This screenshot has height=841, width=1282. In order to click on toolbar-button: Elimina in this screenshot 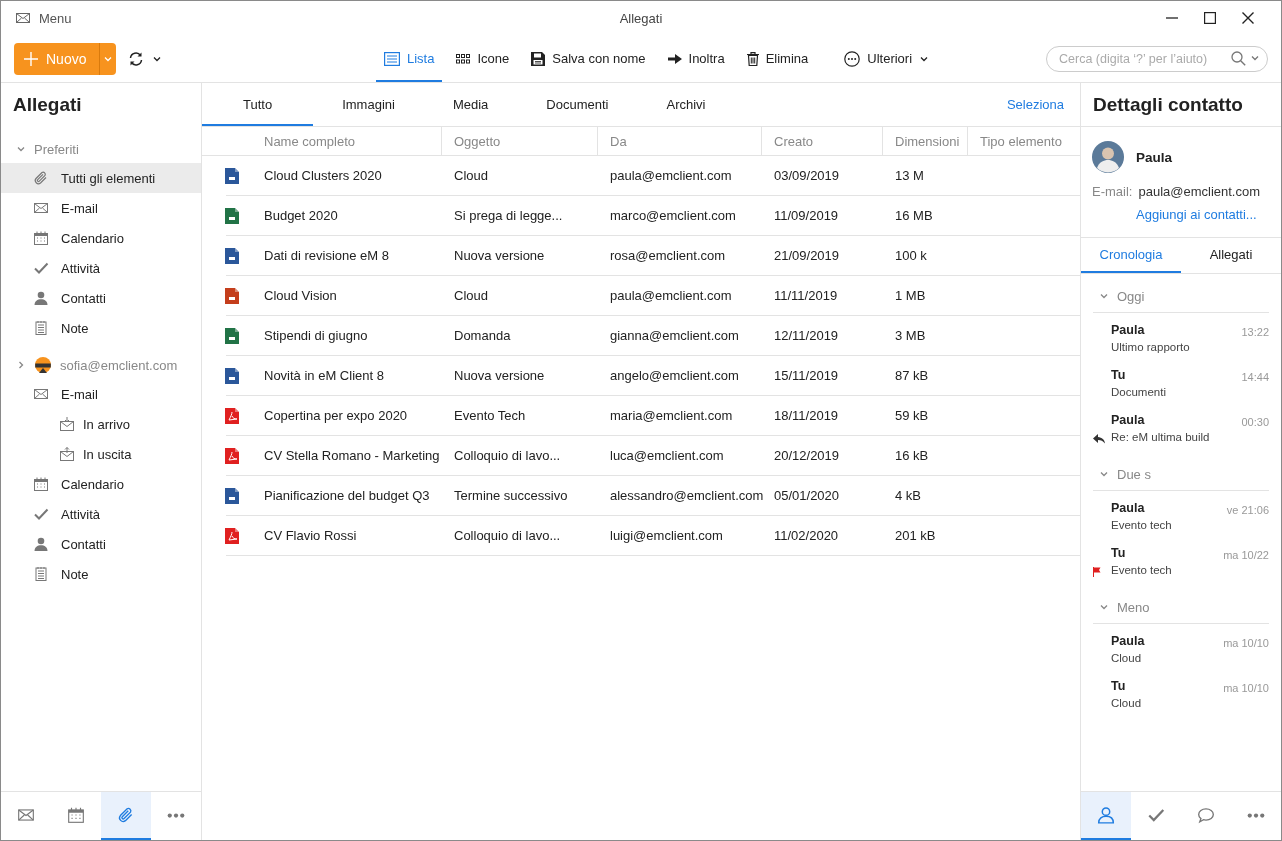, I will do `click(777, 58)`.